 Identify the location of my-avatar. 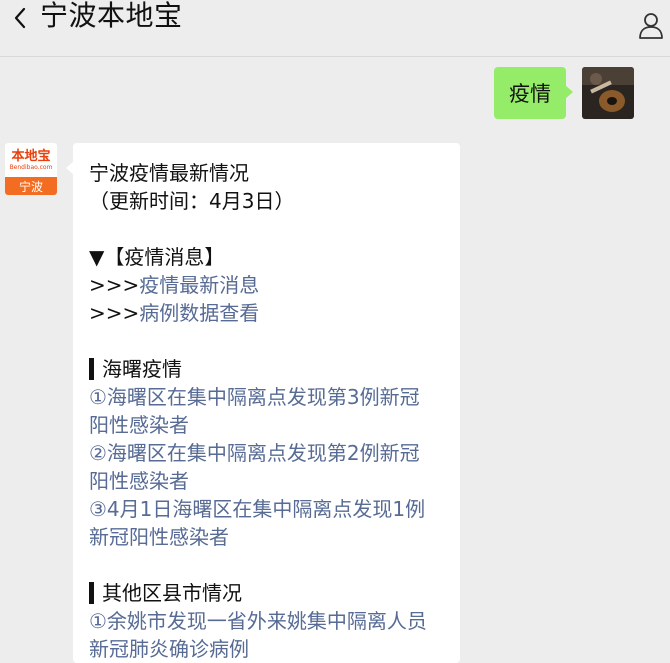
(608, 93).